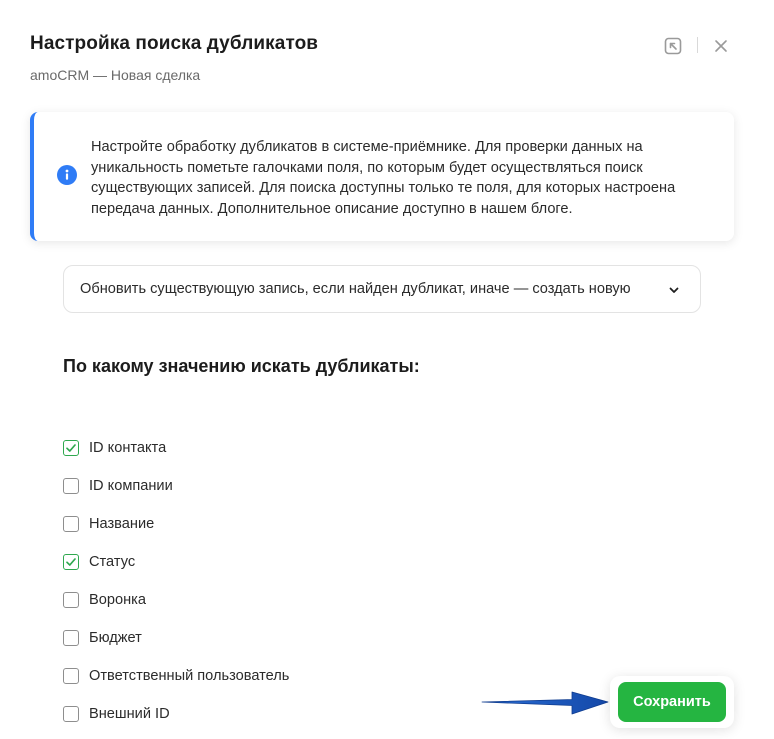 This screenshot has height=739, width=774. What do you see at coordinates (131, 486) in the screenshot?
I see `field-label: ID компании` at bounding box center [131, 486].